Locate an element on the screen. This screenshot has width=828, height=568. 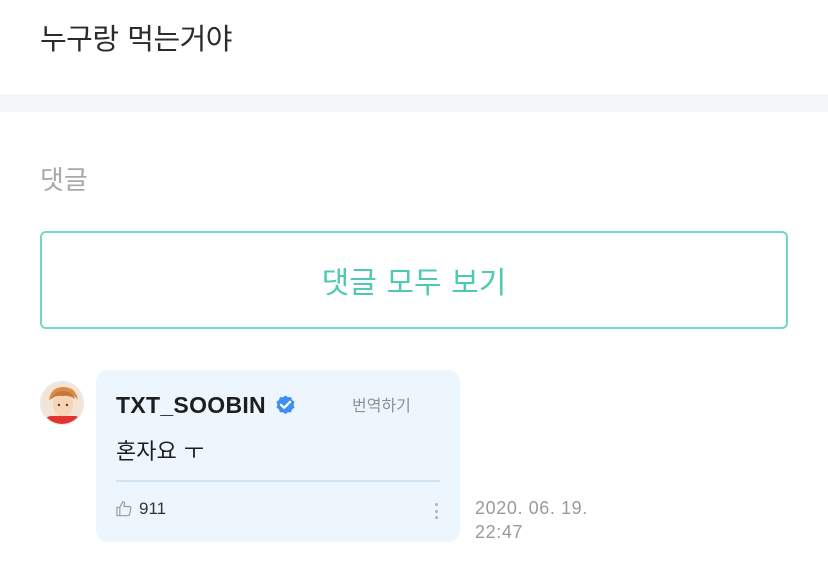
more-options-button is located at coordinates (436, 511).